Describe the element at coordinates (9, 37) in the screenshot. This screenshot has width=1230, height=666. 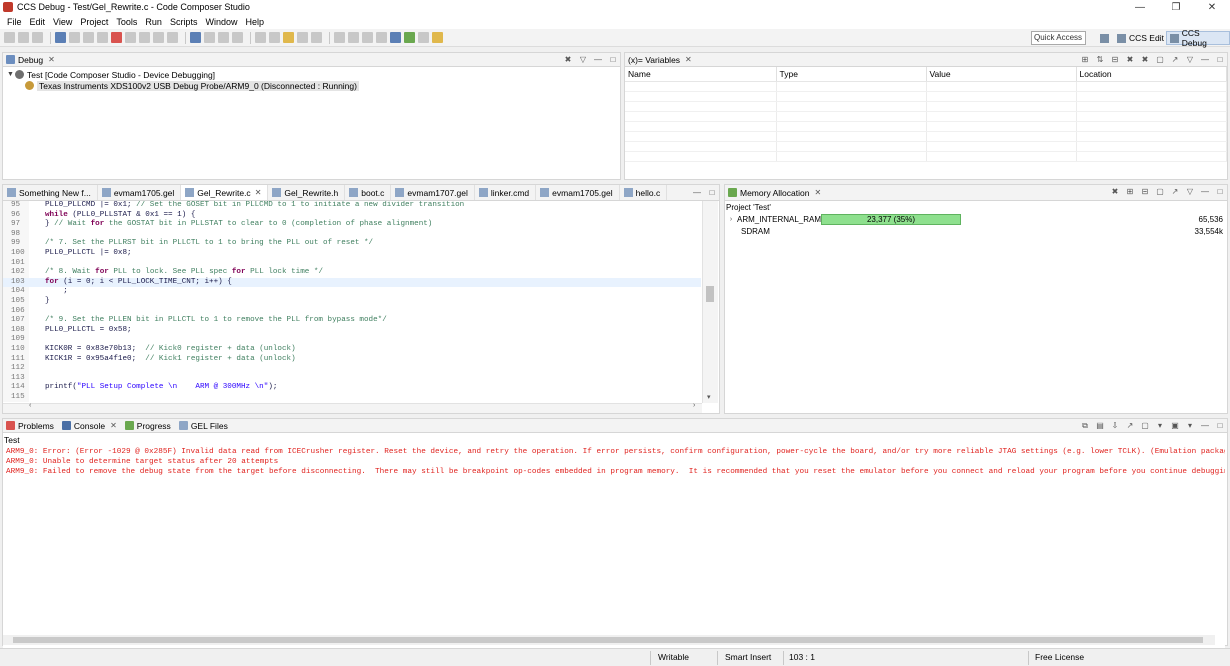
I see `new-icon` at that location.